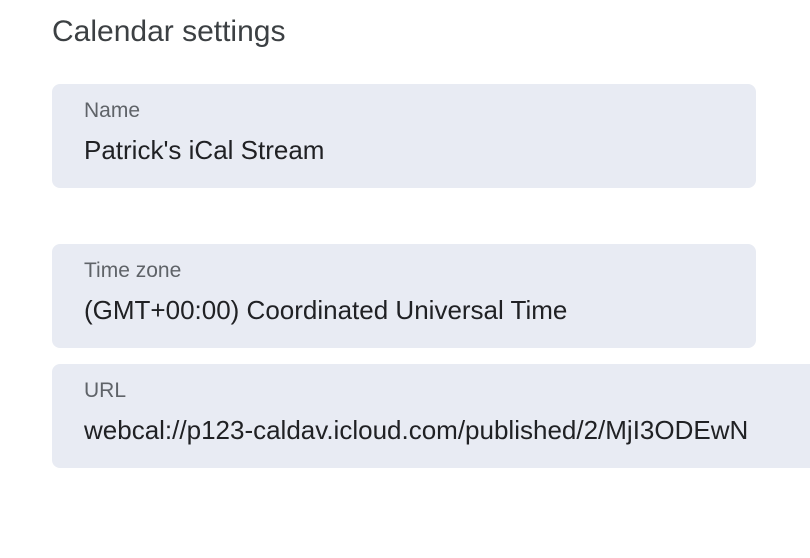 The height and width of the screenshot is (558, 810). Describe the element at coordinates (133, 270) in the screenshot. I see `time-zone-label: Time zone` at that location.